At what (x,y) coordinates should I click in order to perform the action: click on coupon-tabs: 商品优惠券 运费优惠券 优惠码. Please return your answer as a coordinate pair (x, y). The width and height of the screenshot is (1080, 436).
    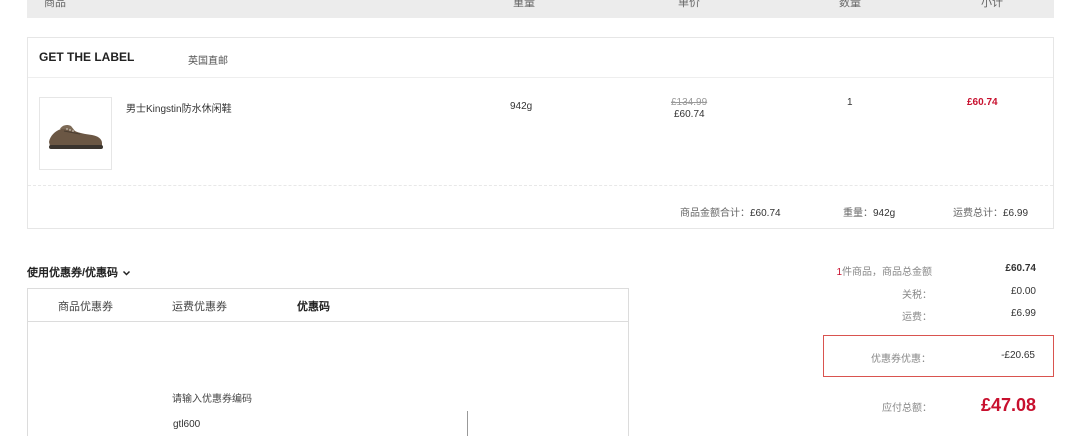
    Looking at the image, I should click on (328, 305).